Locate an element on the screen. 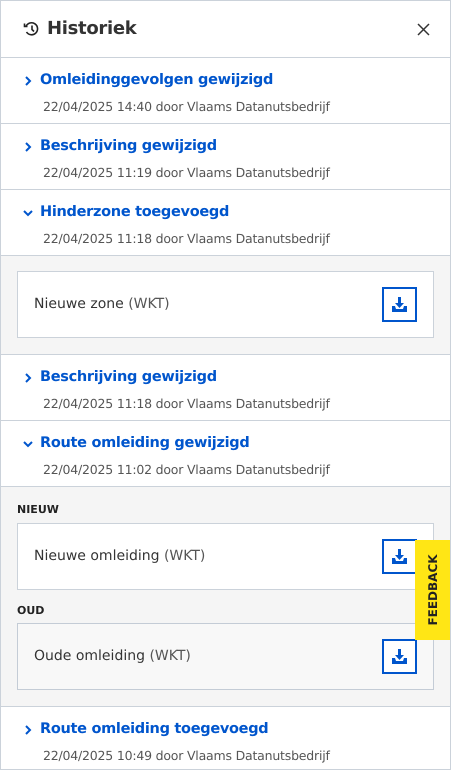 Image resolution: width=451 pixels, height=770 pixels. entry-meta: 22/04/2025 14:40 door Vlaams Datanutsbedrijf is located at coordinates (187, 107).